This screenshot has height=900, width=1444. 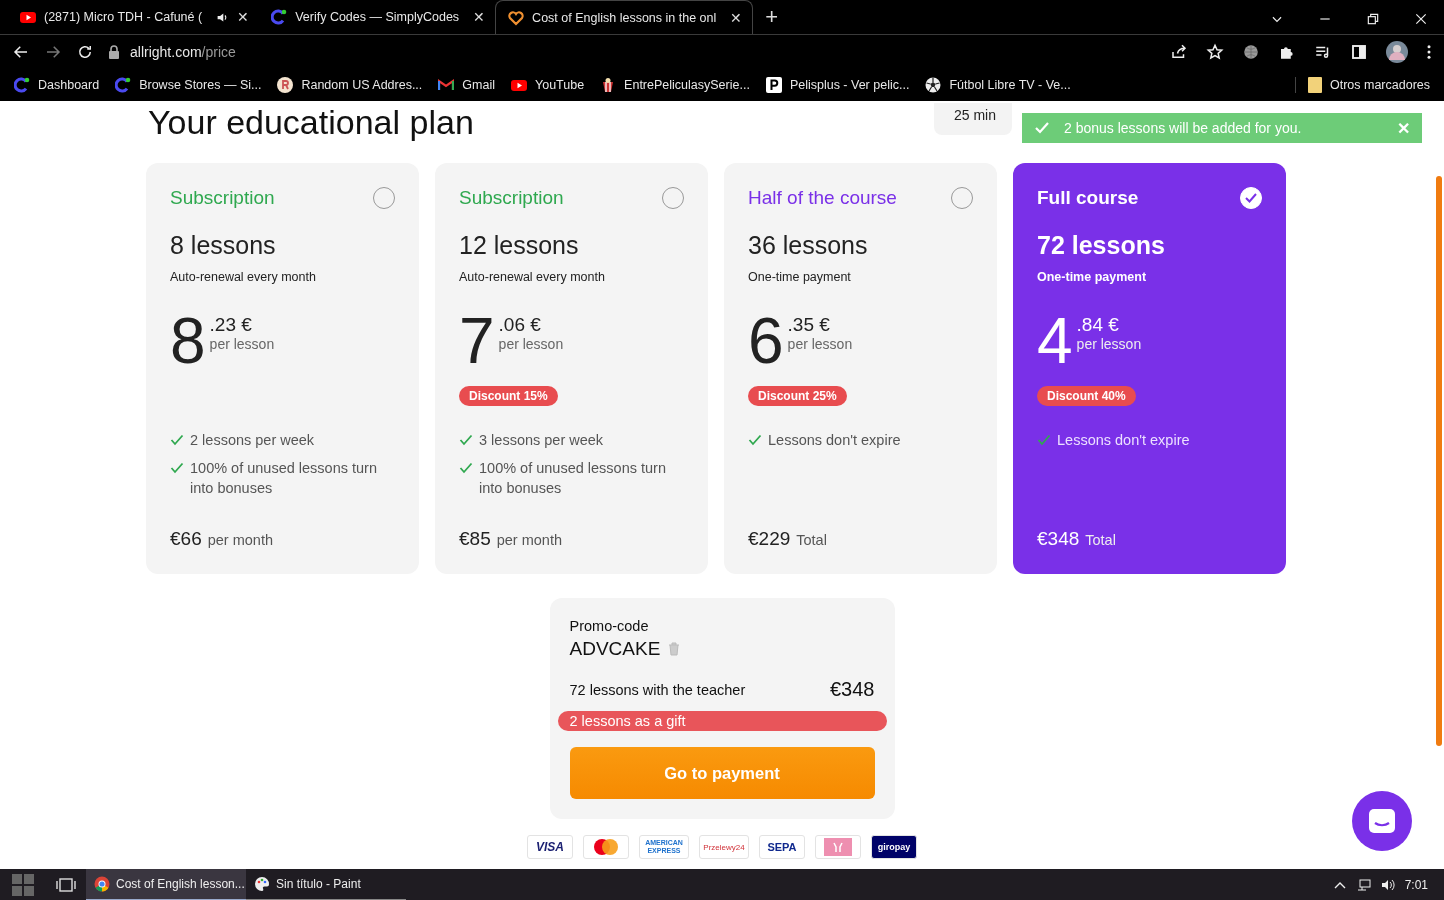 I want to click on lesson-count: 8 lessons, so click(x=223, y=245).